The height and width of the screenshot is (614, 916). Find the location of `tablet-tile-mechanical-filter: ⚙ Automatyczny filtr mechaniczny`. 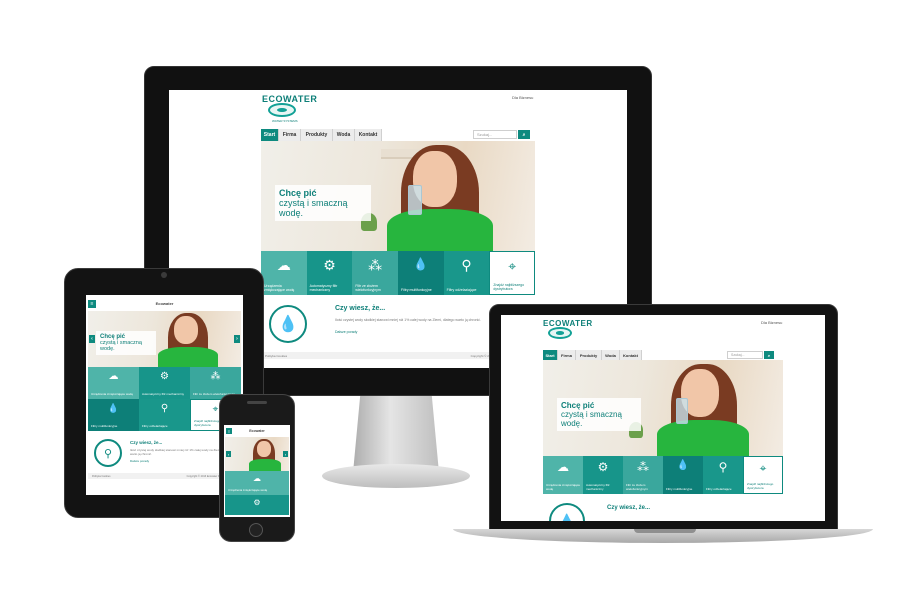

tablet-tile-mechanical-filter: ⚙ Automatyczny filtr mechaniczny is located at coordinates (164, 383).